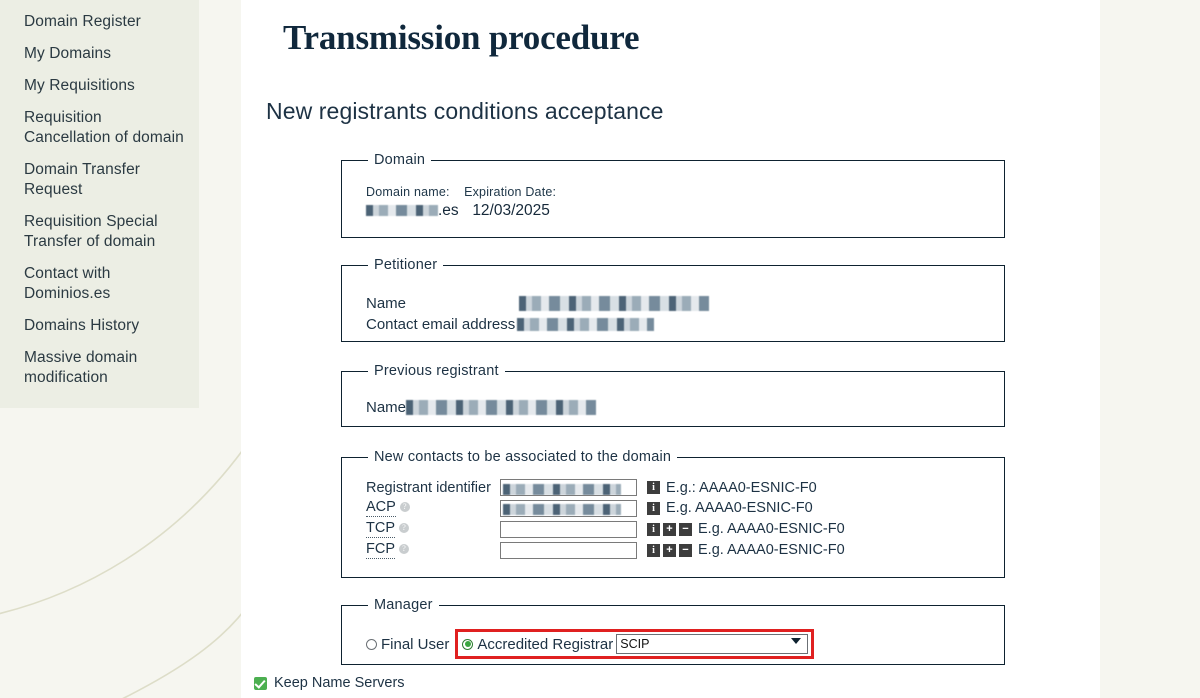 The width and height of the screenshot is (1200, 698). I want to click on page-subtitle: New registrants conditions acceptance, so click(465, 111).